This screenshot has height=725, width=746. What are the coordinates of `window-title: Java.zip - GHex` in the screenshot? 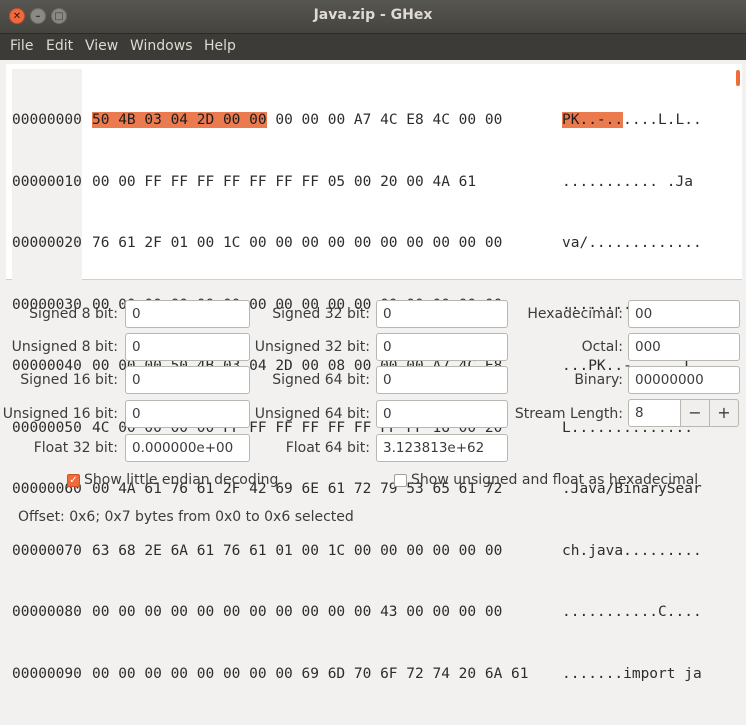 It's located at (373, 15).